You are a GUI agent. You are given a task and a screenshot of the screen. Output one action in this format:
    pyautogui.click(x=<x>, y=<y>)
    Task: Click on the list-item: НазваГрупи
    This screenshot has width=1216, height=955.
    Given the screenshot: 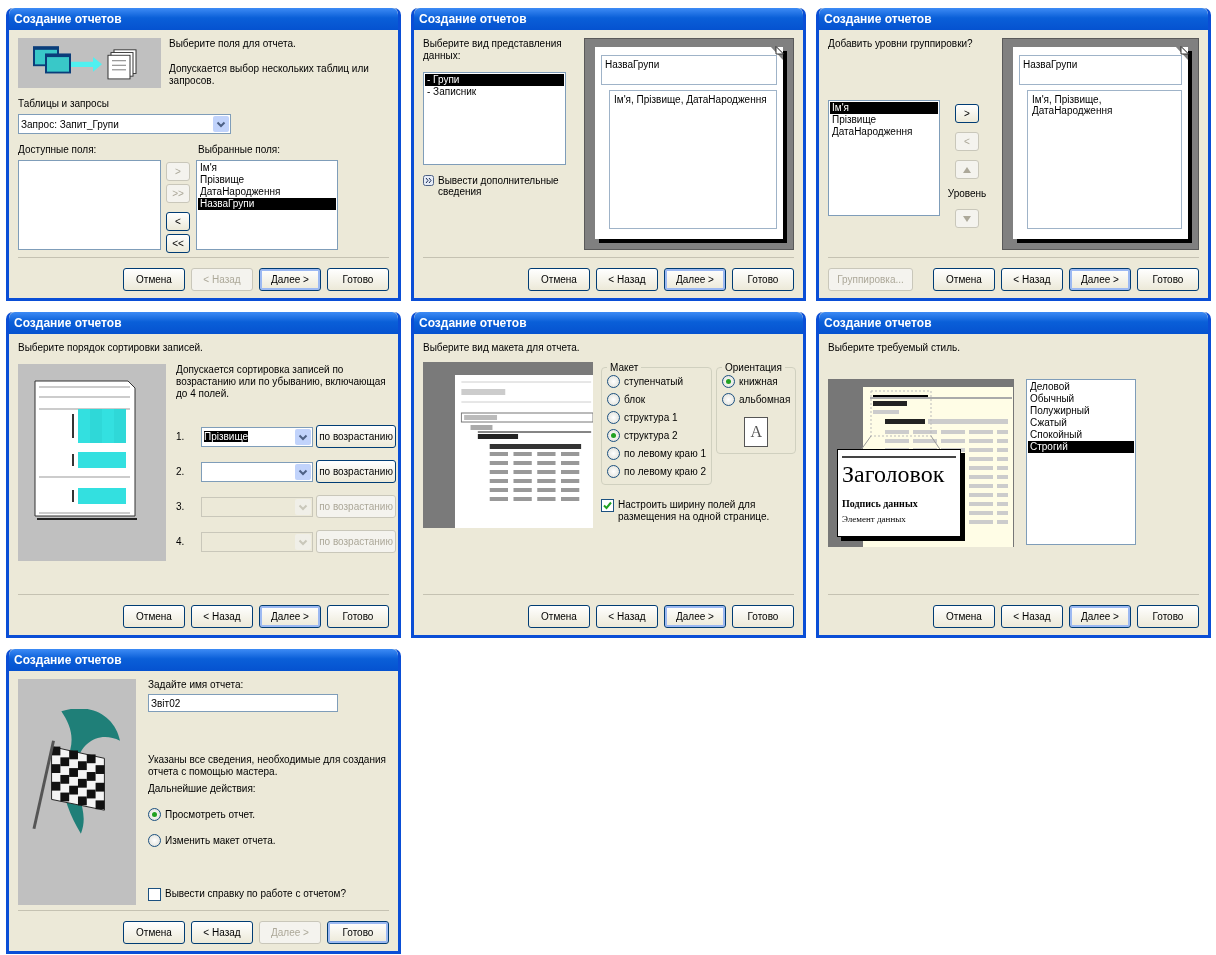 What is the action you would take?
    pyautogui.click(x=267, y=204)
    